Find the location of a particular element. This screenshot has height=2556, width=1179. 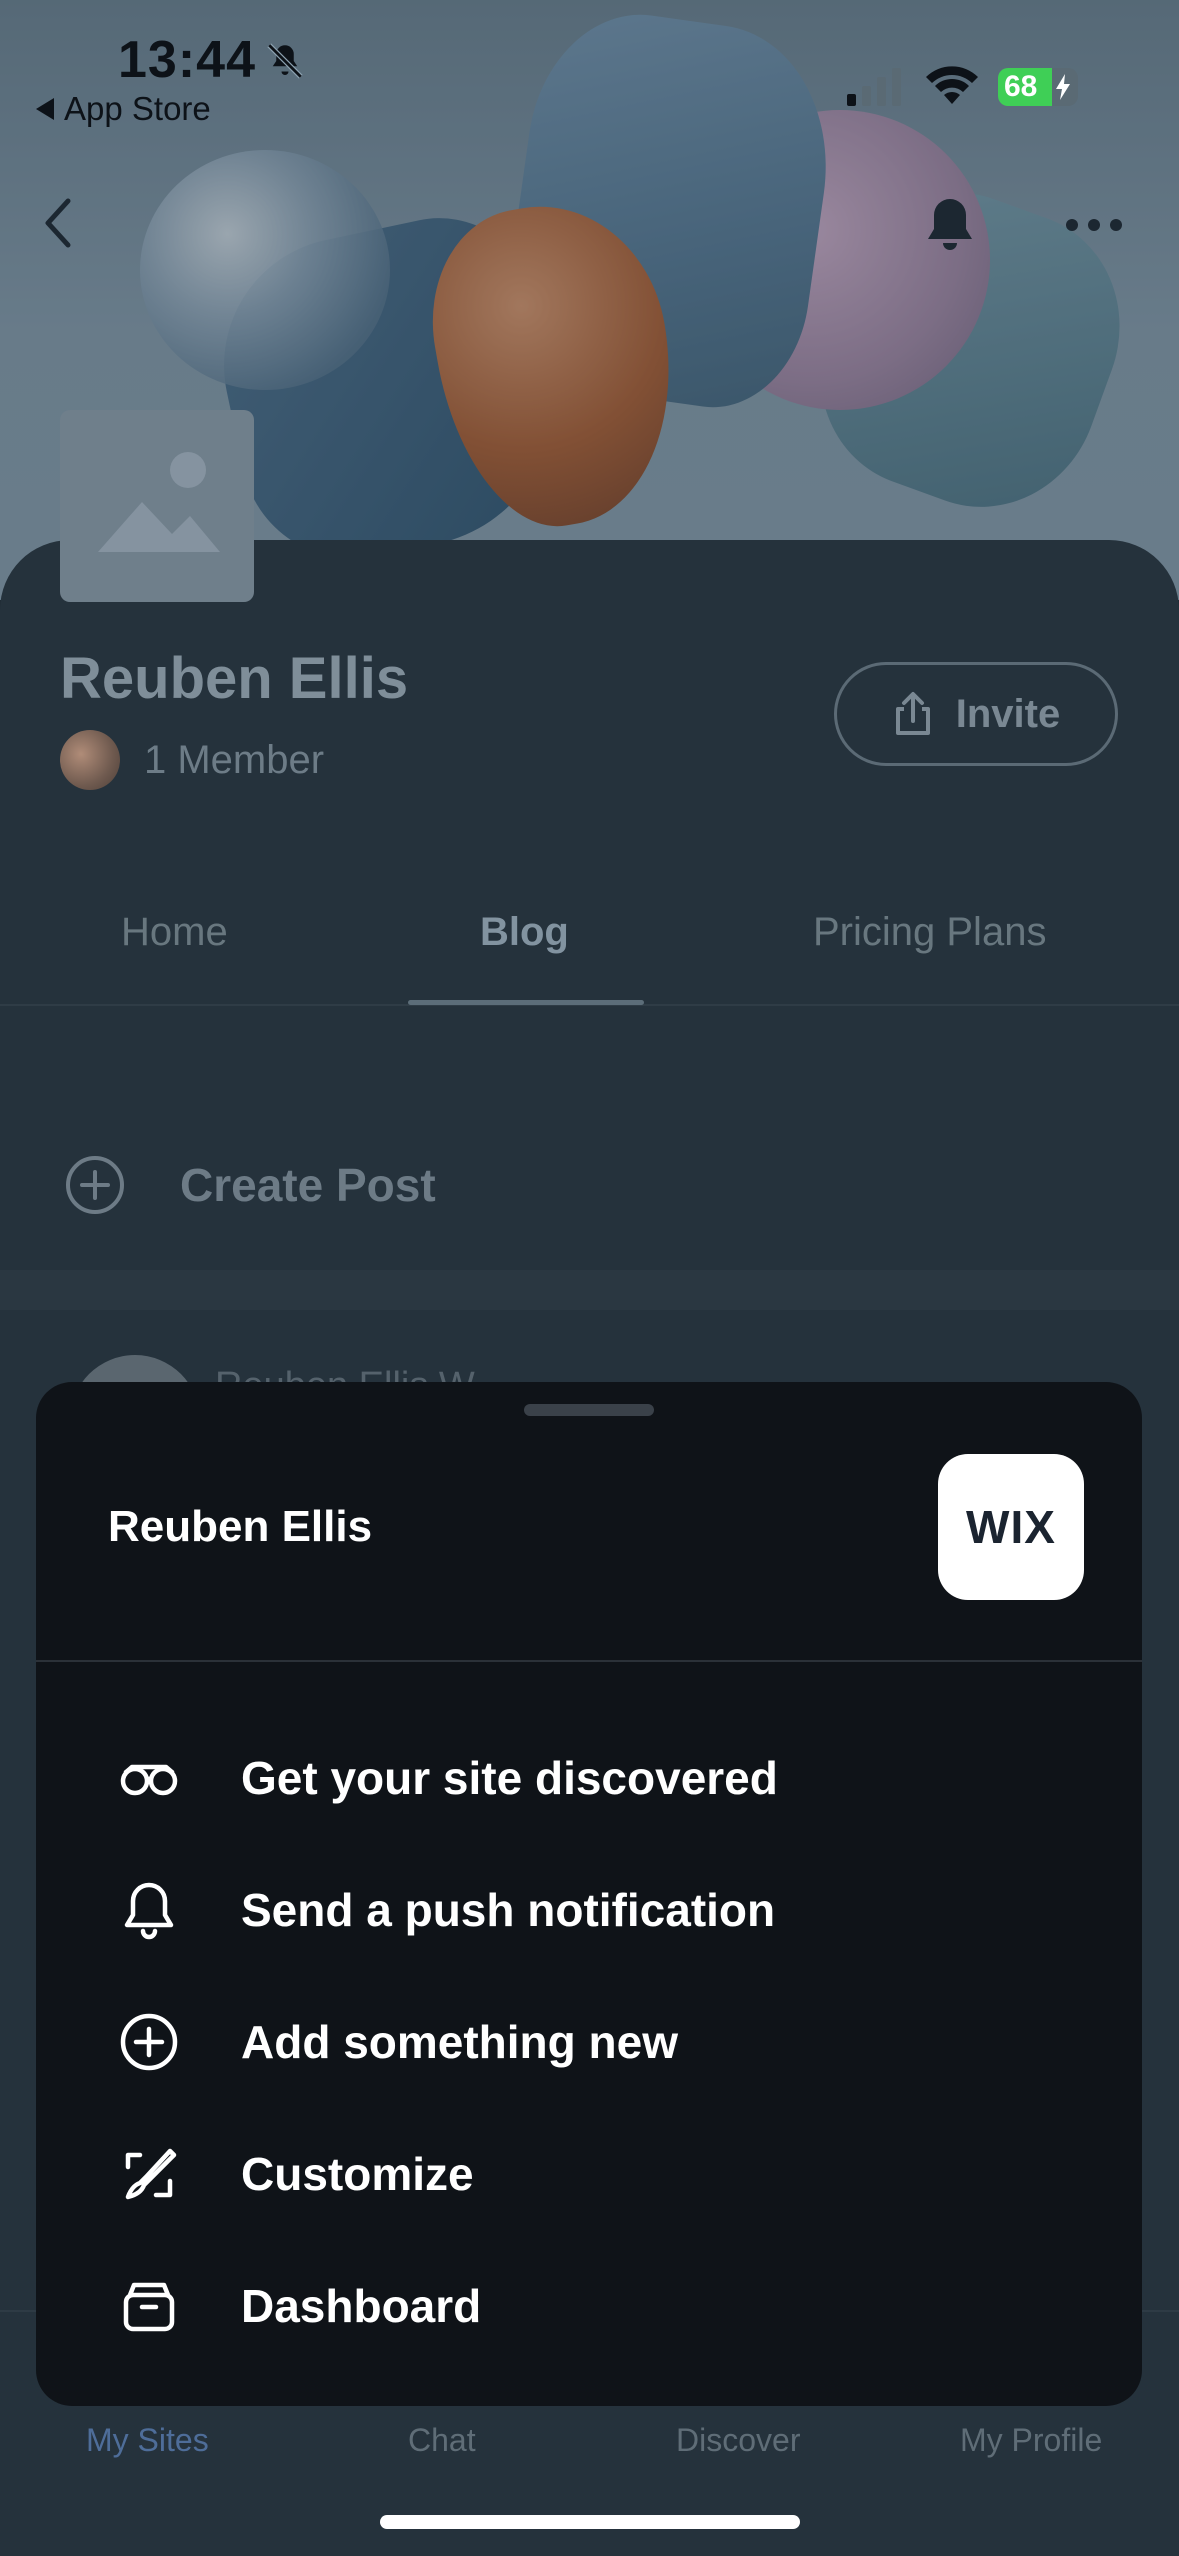

menu-item-customize: Customize is located at coordinates (589, 2174).